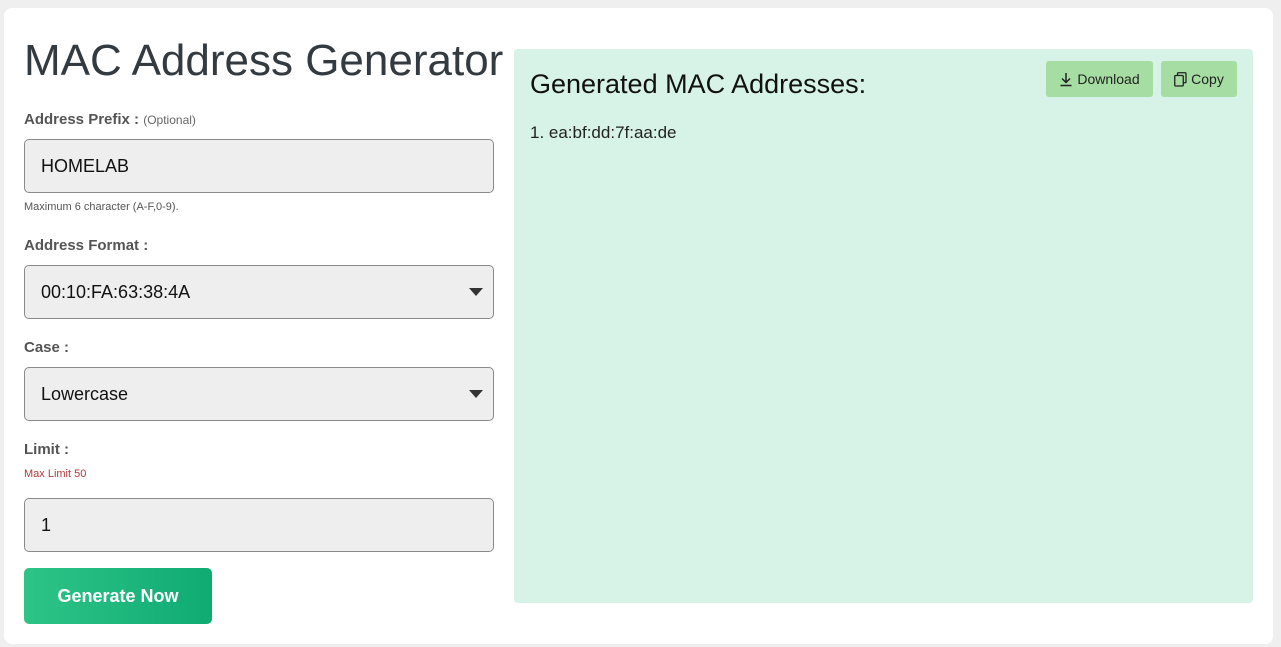 The width and height of the screenshot is (1281, 647). Describe the element at coordinates (1207, 79) in the screenshot. I see `copy-label: Copy` at that location.